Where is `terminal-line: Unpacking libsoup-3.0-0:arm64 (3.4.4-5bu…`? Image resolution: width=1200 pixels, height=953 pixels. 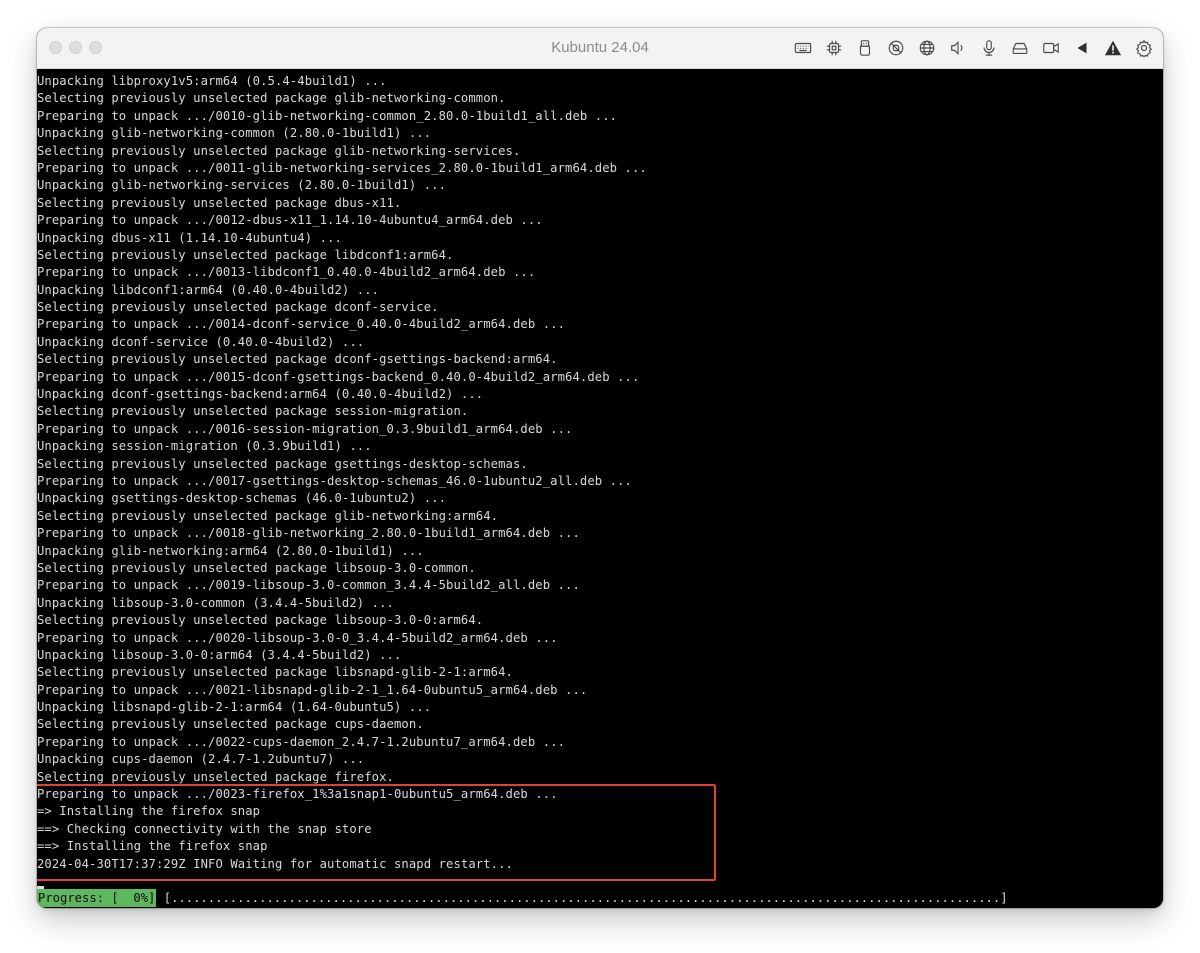 terminal-line: Unpacking libsoup-3.0-0:arm64 (3.4.4-5bu… is located at coordinates (219, 654).